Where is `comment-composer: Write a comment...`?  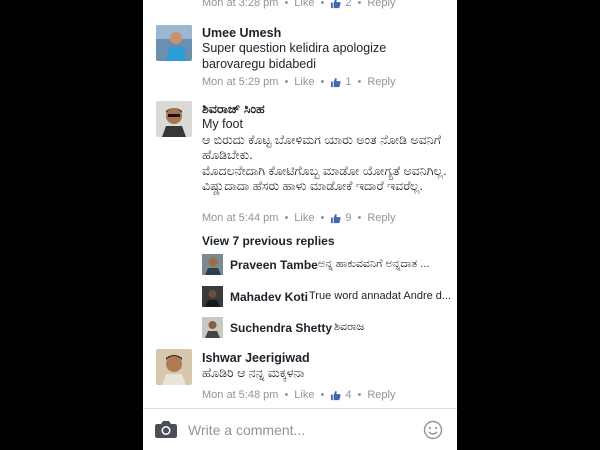
comment-composer: Write a comment... is located at coordinates (300, 429).